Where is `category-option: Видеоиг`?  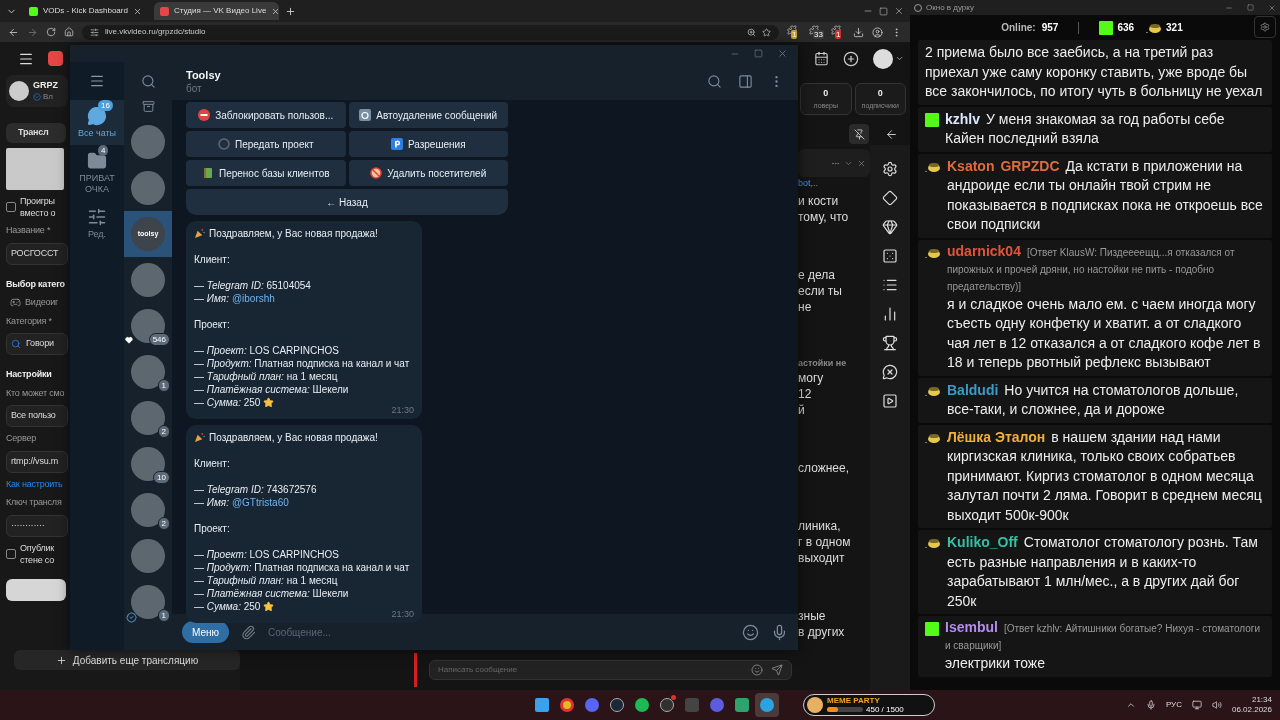
category-option: Видеоиг is located at coordinates (42, 303).